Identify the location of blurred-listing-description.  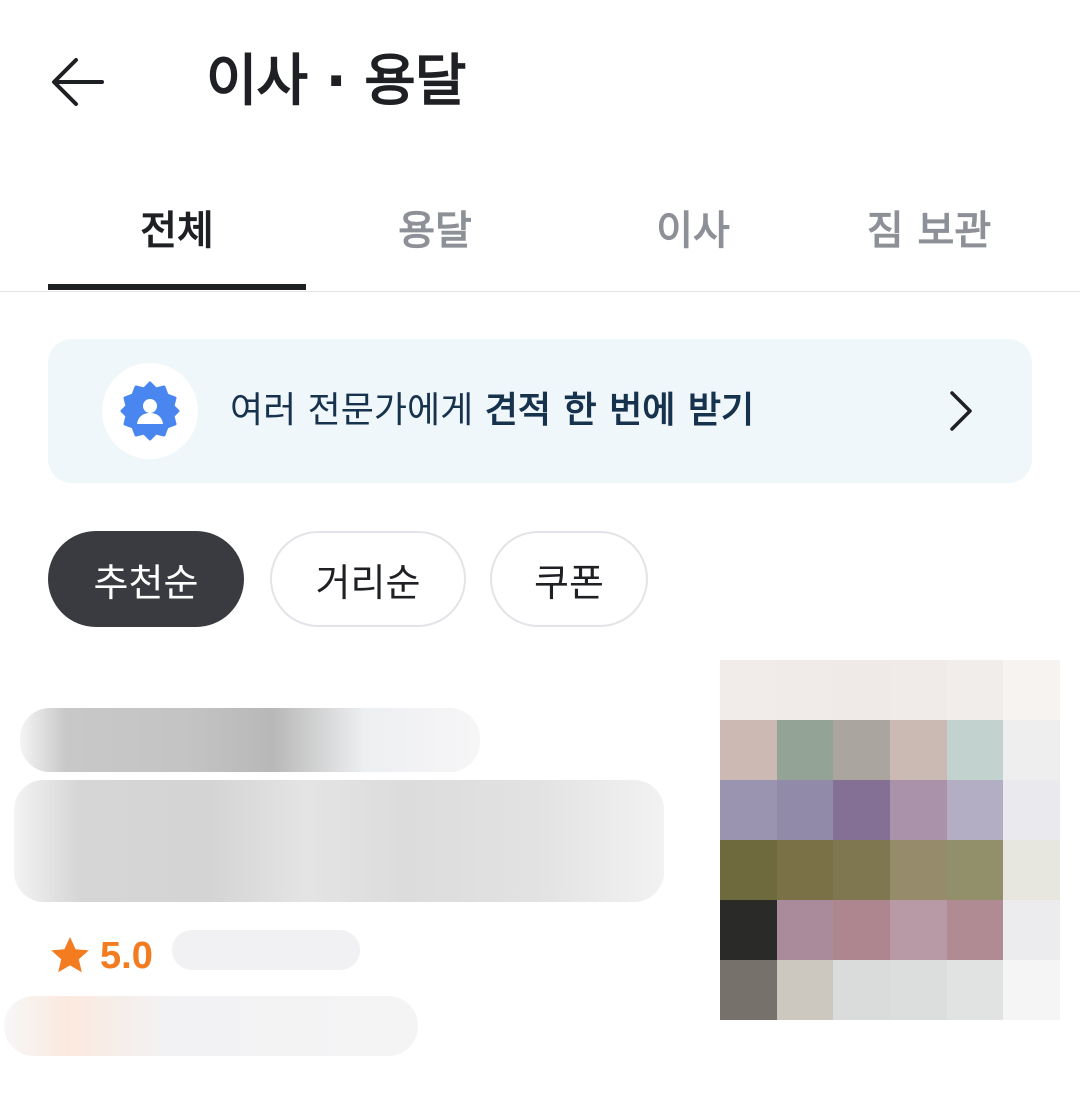
(339, 841).